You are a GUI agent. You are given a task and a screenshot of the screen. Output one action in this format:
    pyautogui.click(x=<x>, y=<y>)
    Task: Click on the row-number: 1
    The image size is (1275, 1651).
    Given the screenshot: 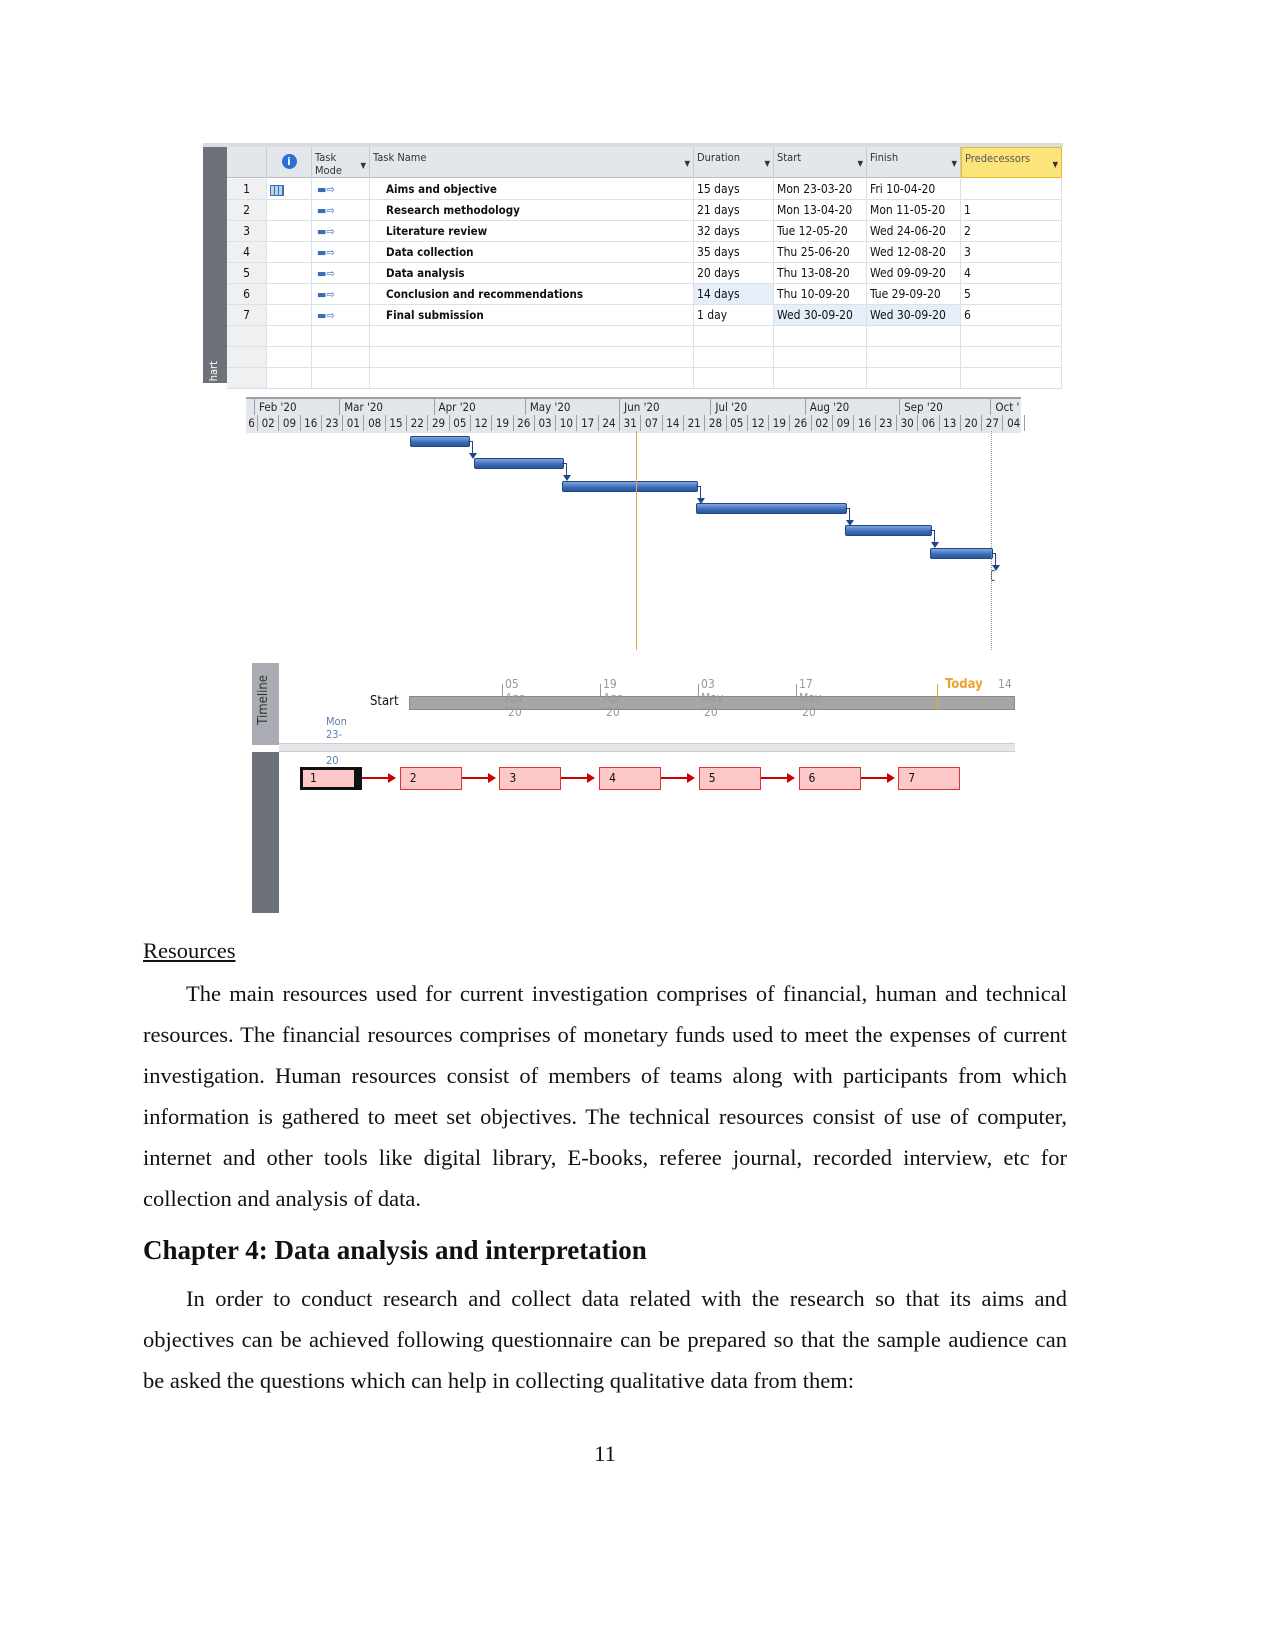 What is the action you would take?
    pyautogui.click(x=247, y=189)
    